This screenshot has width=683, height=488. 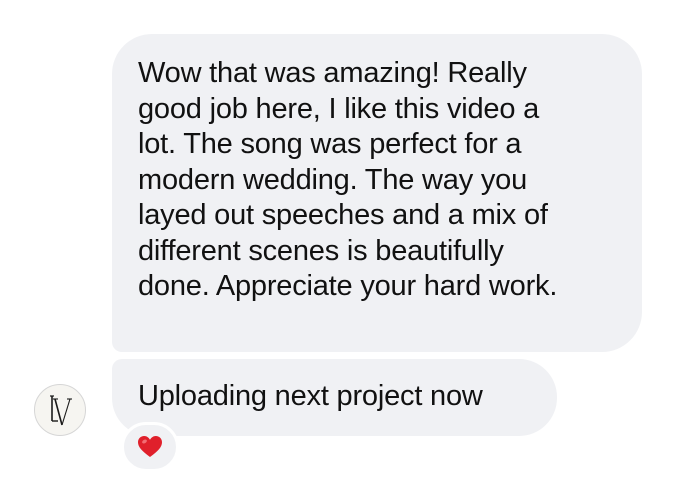 I want to click on message-text-line: Wow that was amazing! Really, so click(x=332, y=73).